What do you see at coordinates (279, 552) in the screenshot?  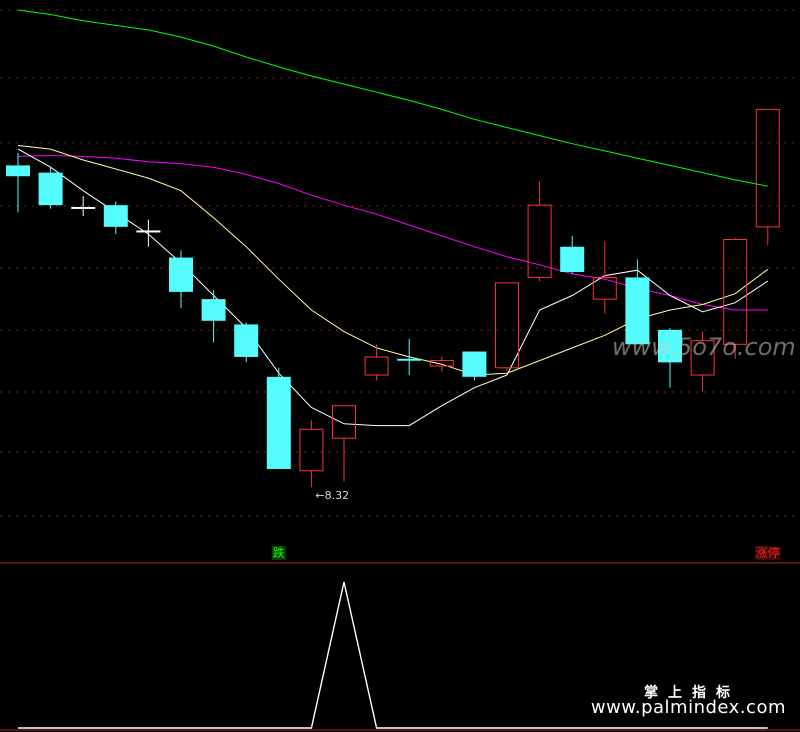 I see `signal-label: 跌` at bounding box center [279, 552].